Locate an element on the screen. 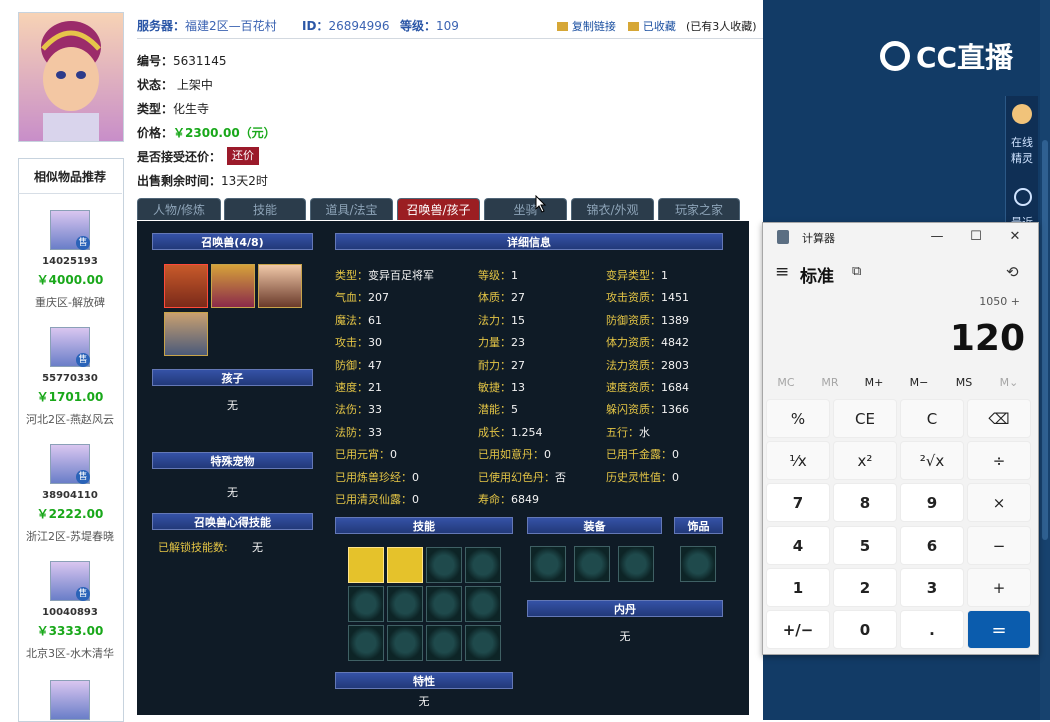 The image size is (1050, 722). stat-label: 已用元宵： is located at coordinates (362, 454).